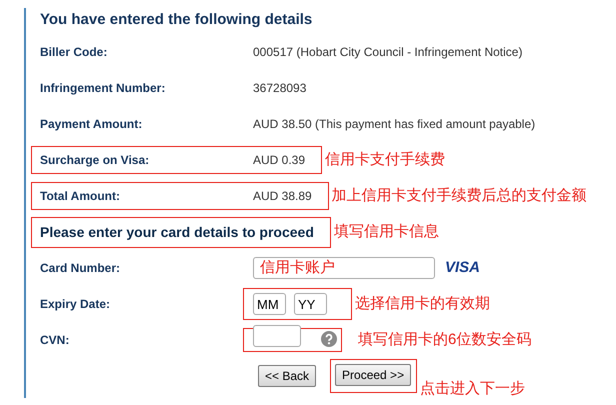  What do you see at coordinates (277, 336) in the screenshot?
I see `cvn-field` at bounding box center [277, 336].